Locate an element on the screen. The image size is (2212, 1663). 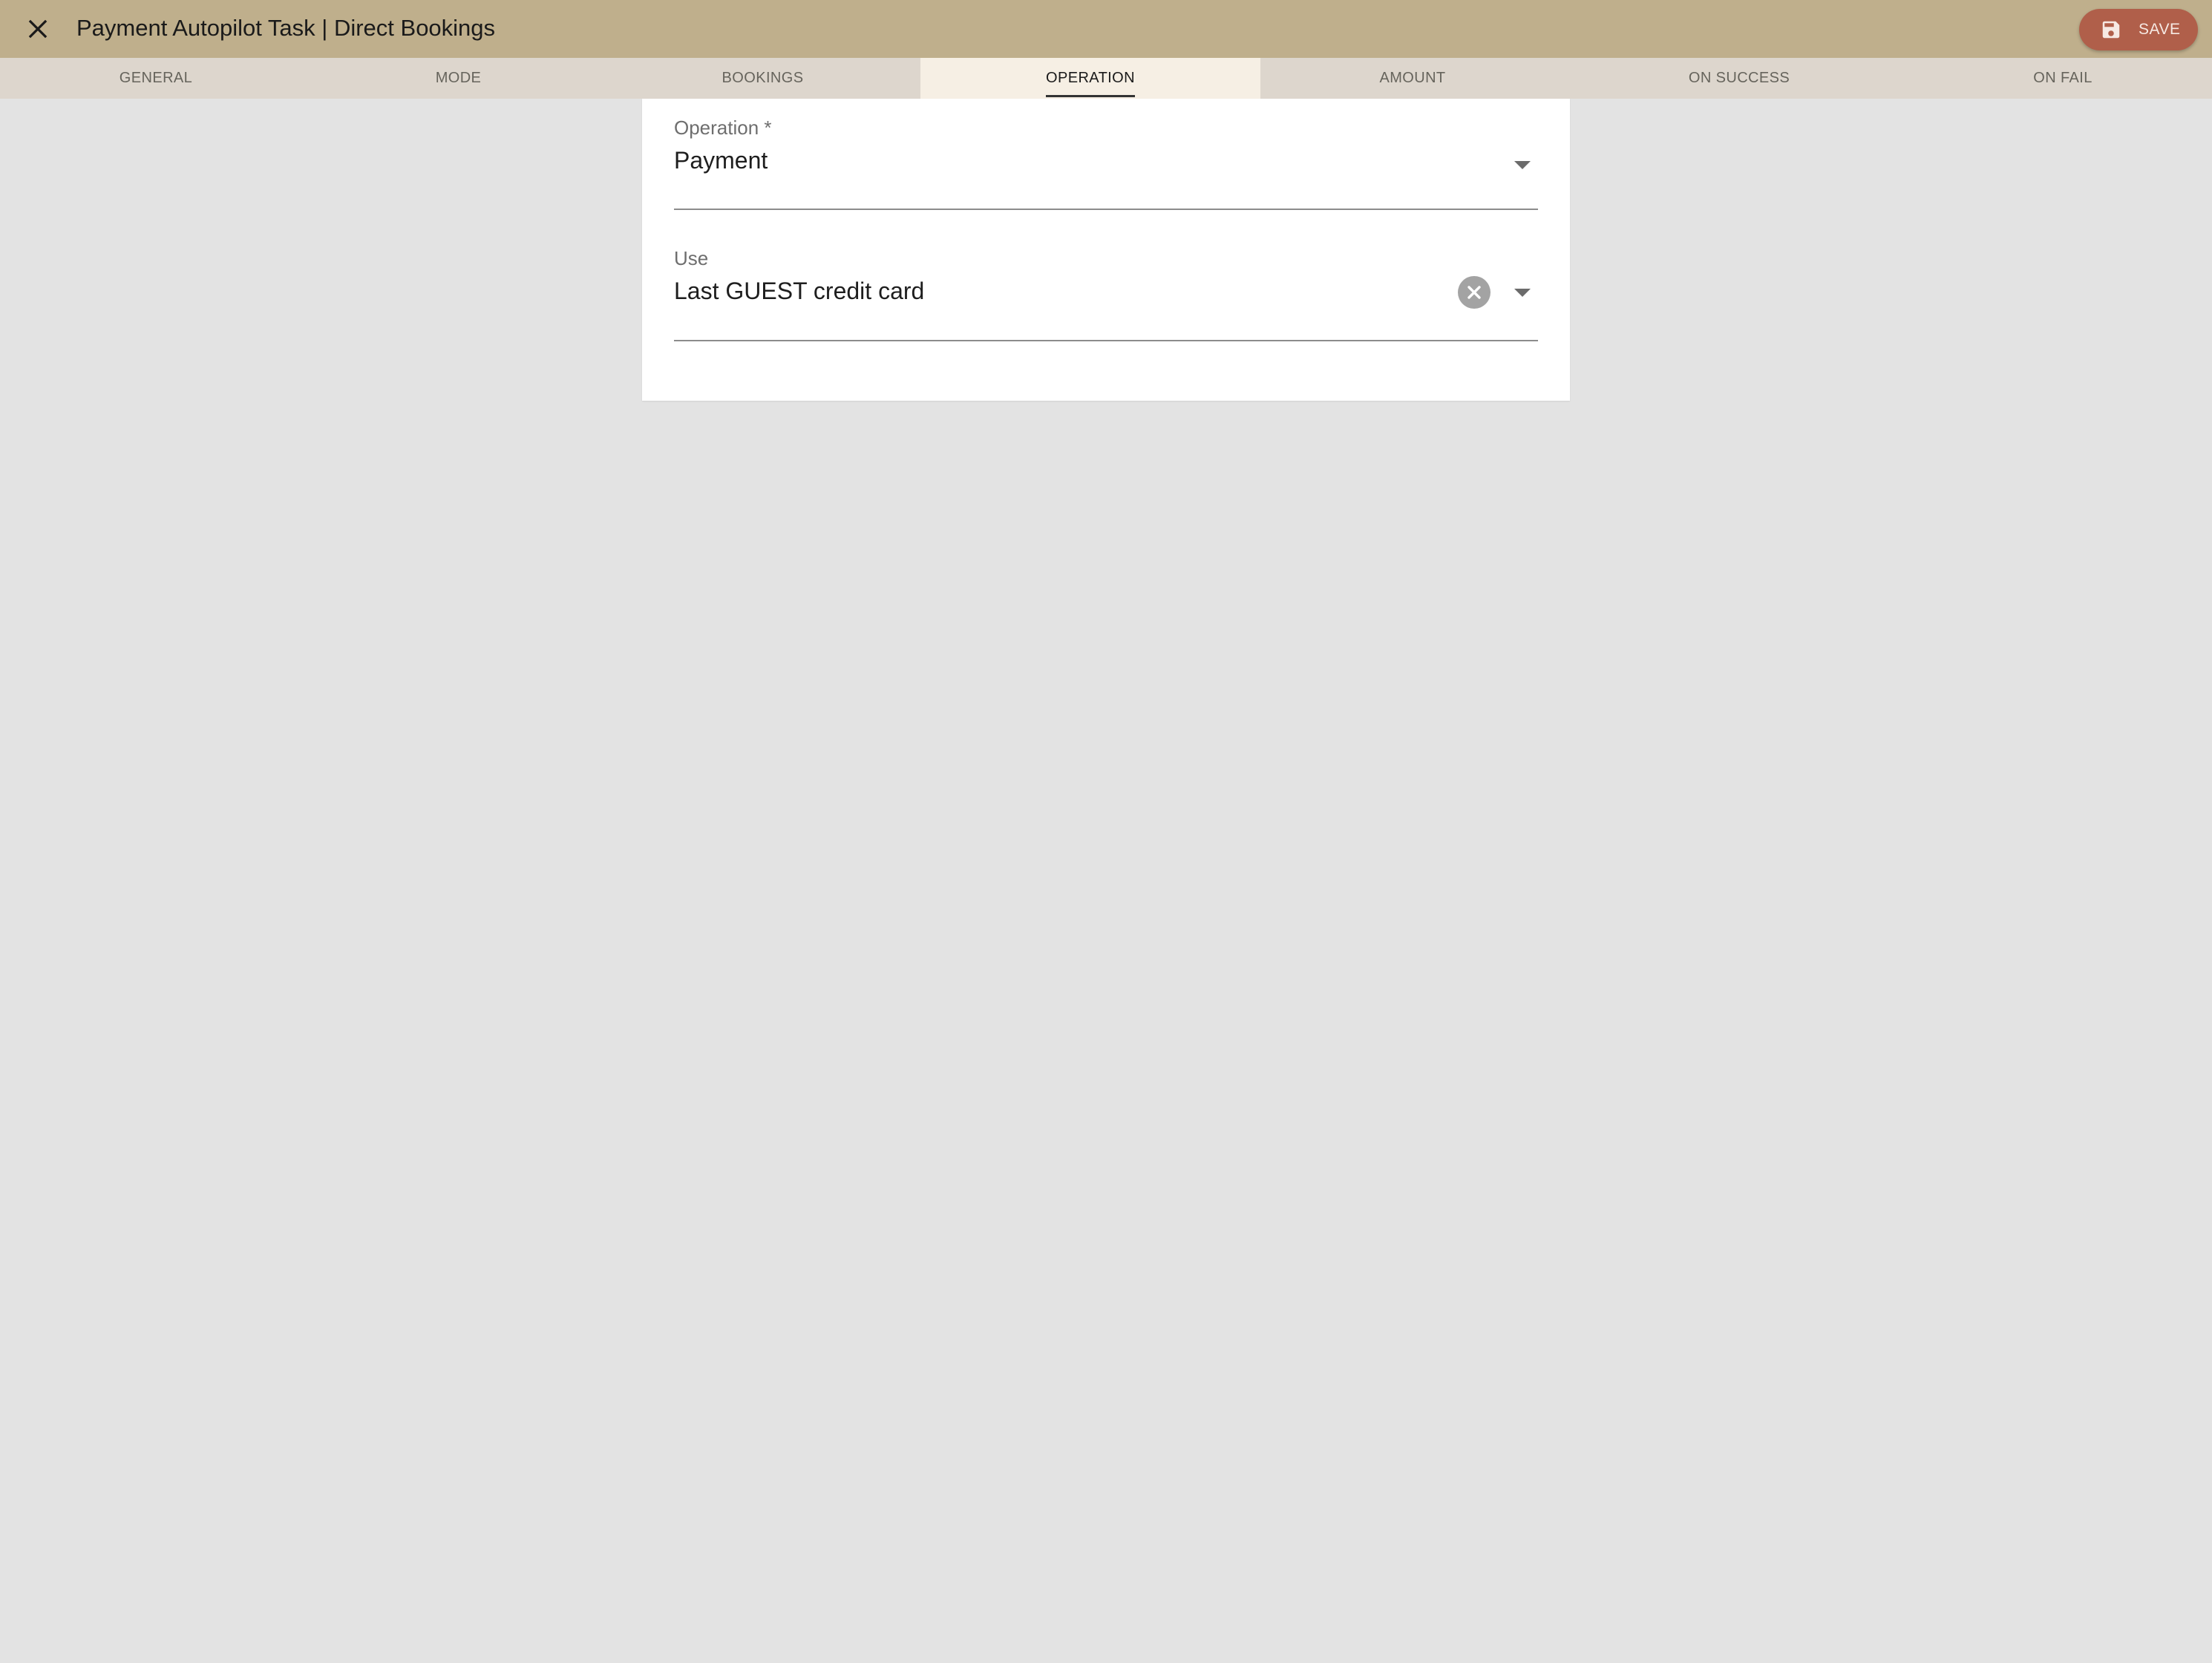
use-select: Use Last GUEST credit card is located at coordinates (1106, 294).